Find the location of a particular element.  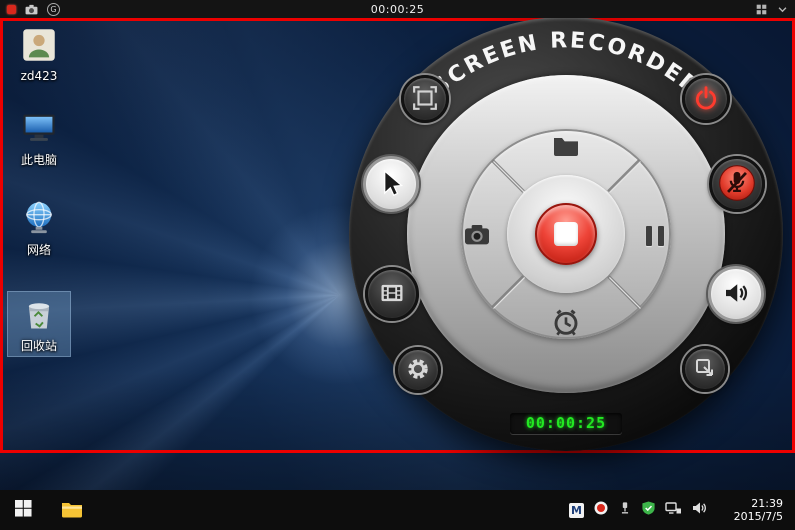

desktop-icon-zd423: zd423 is located at coordinates (39, 55).